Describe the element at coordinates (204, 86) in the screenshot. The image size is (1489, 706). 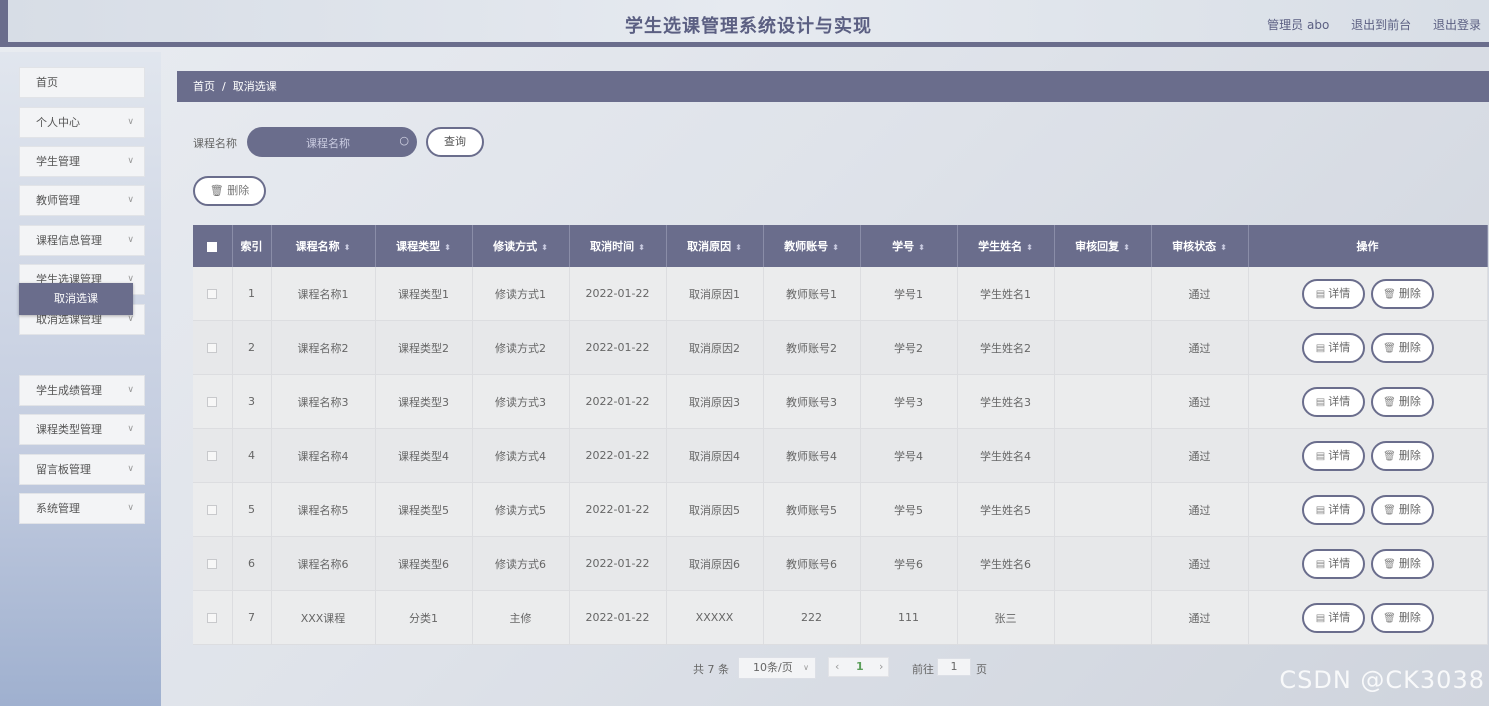
I see `breadcrumb-home: 首页` at that location.